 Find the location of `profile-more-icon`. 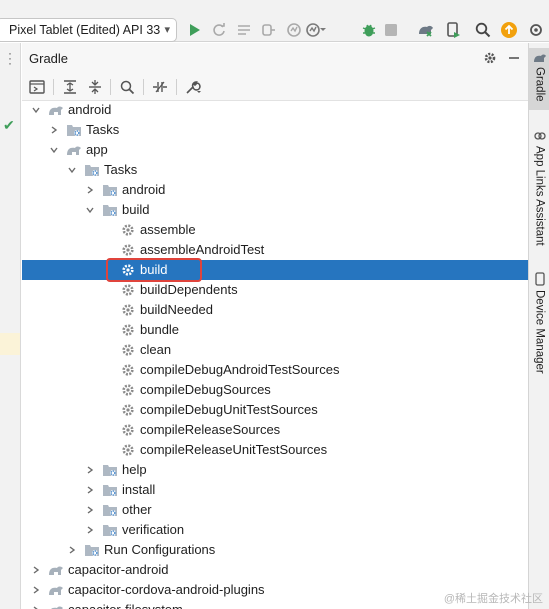

profile-more-icon is located at coordinates (316, 30).